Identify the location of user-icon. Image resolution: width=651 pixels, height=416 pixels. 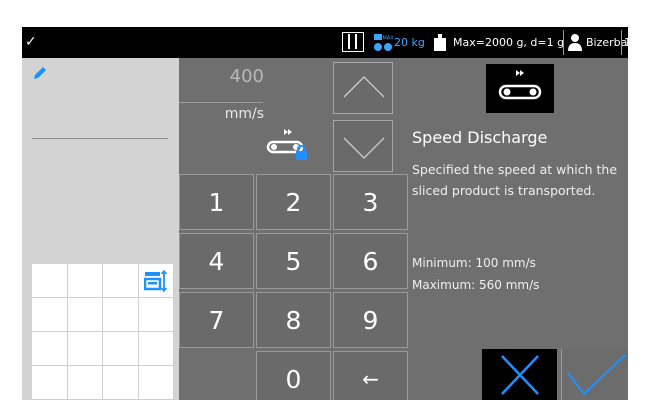
(575, 42).